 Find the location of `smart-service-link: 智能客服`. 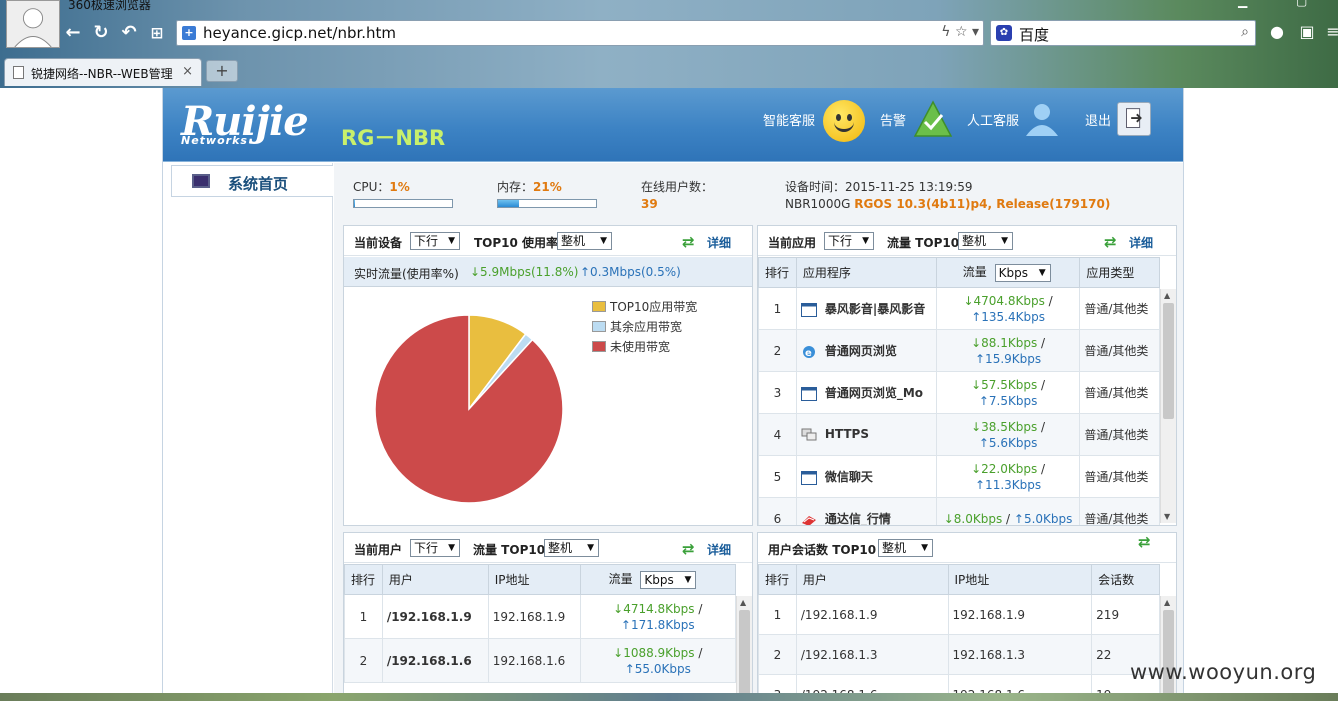

smart-service-link: 智能客服 is located at coordinates (789, 119).